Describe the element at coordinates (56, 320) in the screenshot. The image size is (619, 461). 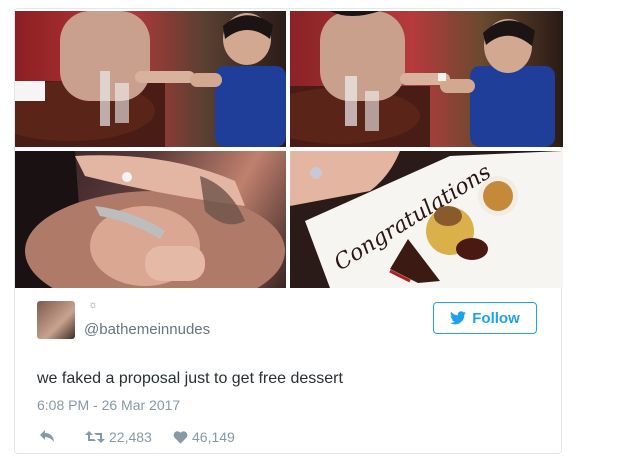
I see `avatar` at that location.